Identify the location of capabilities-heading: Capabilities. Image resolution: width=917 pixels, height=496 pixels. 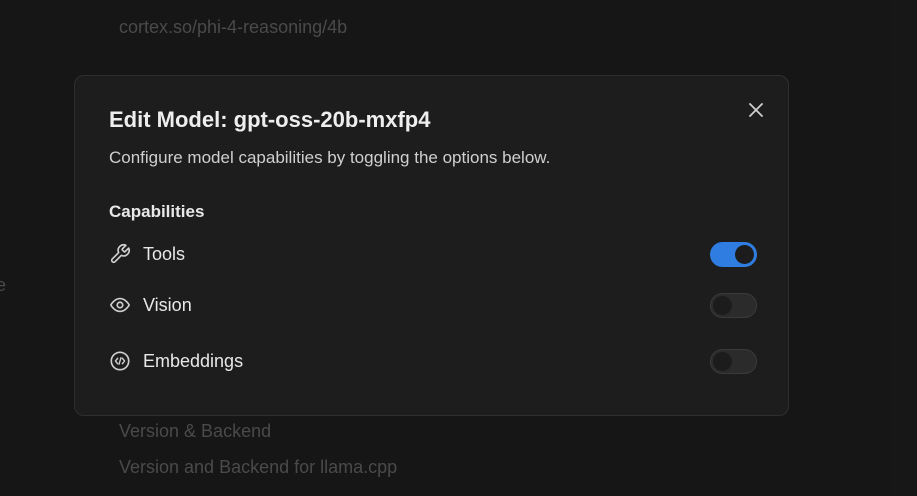
(157, 211).